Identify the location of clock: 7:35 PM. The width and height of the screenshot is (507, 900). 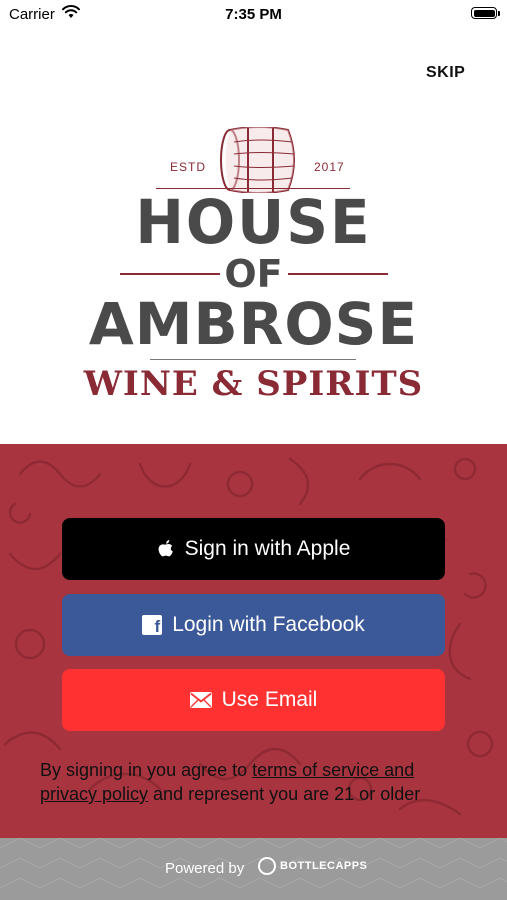
(253, 14).